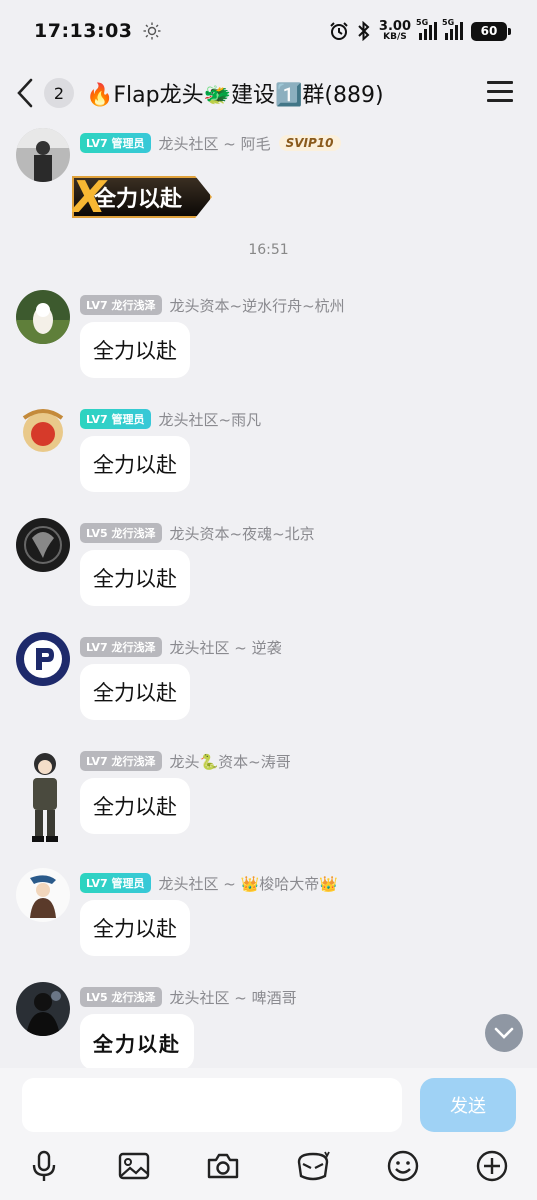 Image resolution: width=537 pixels, height=1200 pixels. What do you see at coordinates (268, 31) in the screenshot?
I see `status-bar: 17:13:03 3.00 KB/S 5G 5G 60` at bounding box center [268, 31].